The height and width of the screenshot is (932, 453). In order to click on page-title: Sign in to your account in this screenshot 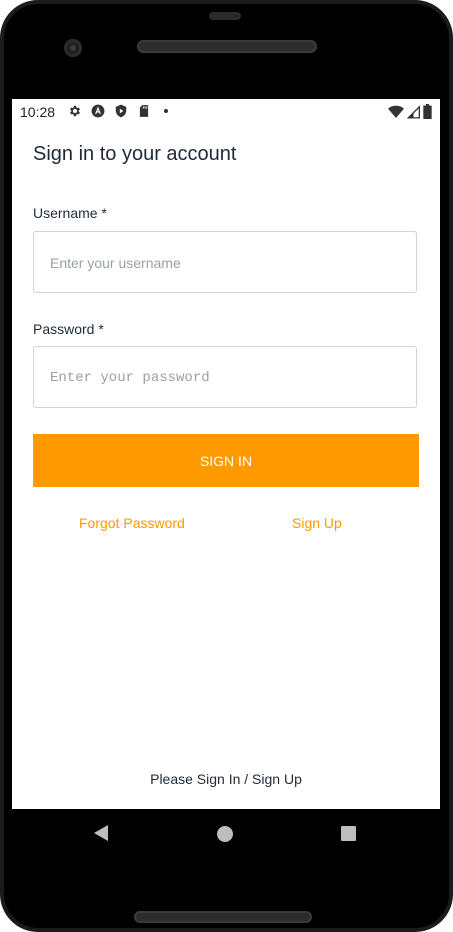, I will do `click(135, 154)`.